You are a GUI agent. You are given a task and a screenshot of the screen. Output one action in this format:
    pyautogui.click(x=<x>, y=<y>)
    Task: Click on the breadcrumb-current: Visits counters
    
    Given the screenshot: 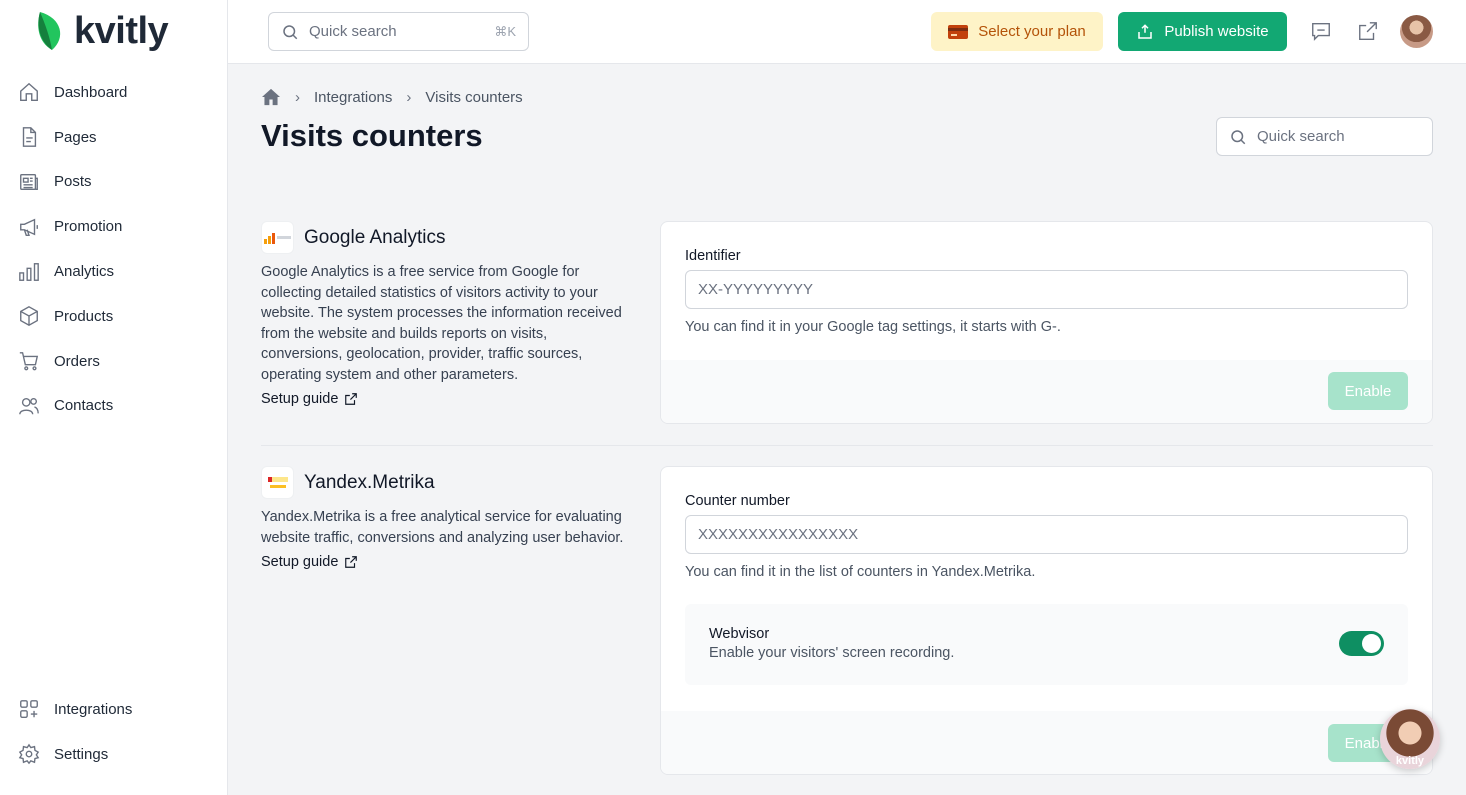 What is the action you would take?
    pyautogui.click(x=474, y=97)
    